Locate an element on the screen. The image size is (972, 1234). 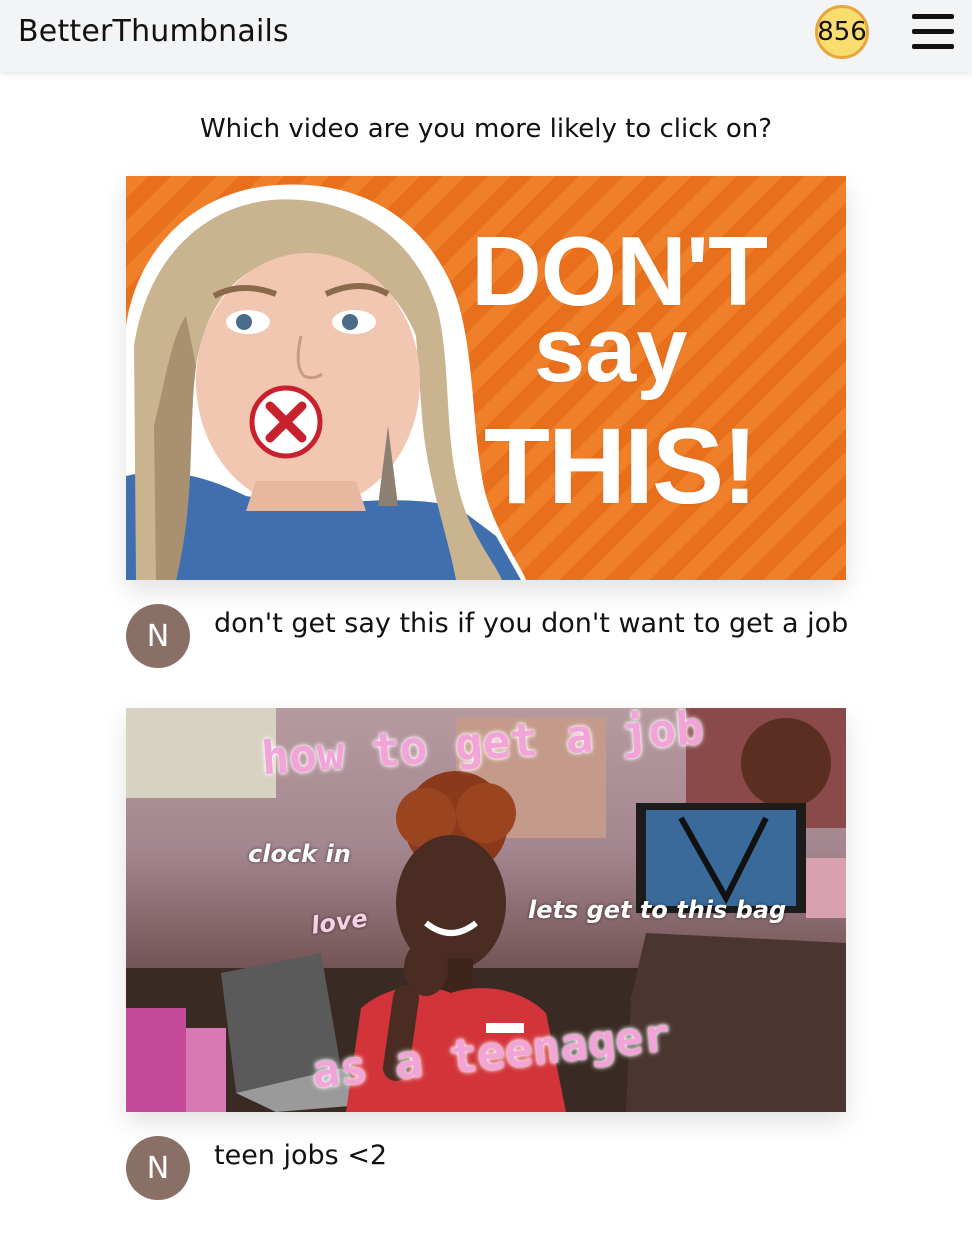
thumbnail-caption-text: clock in is located at coordinates (299, 854).